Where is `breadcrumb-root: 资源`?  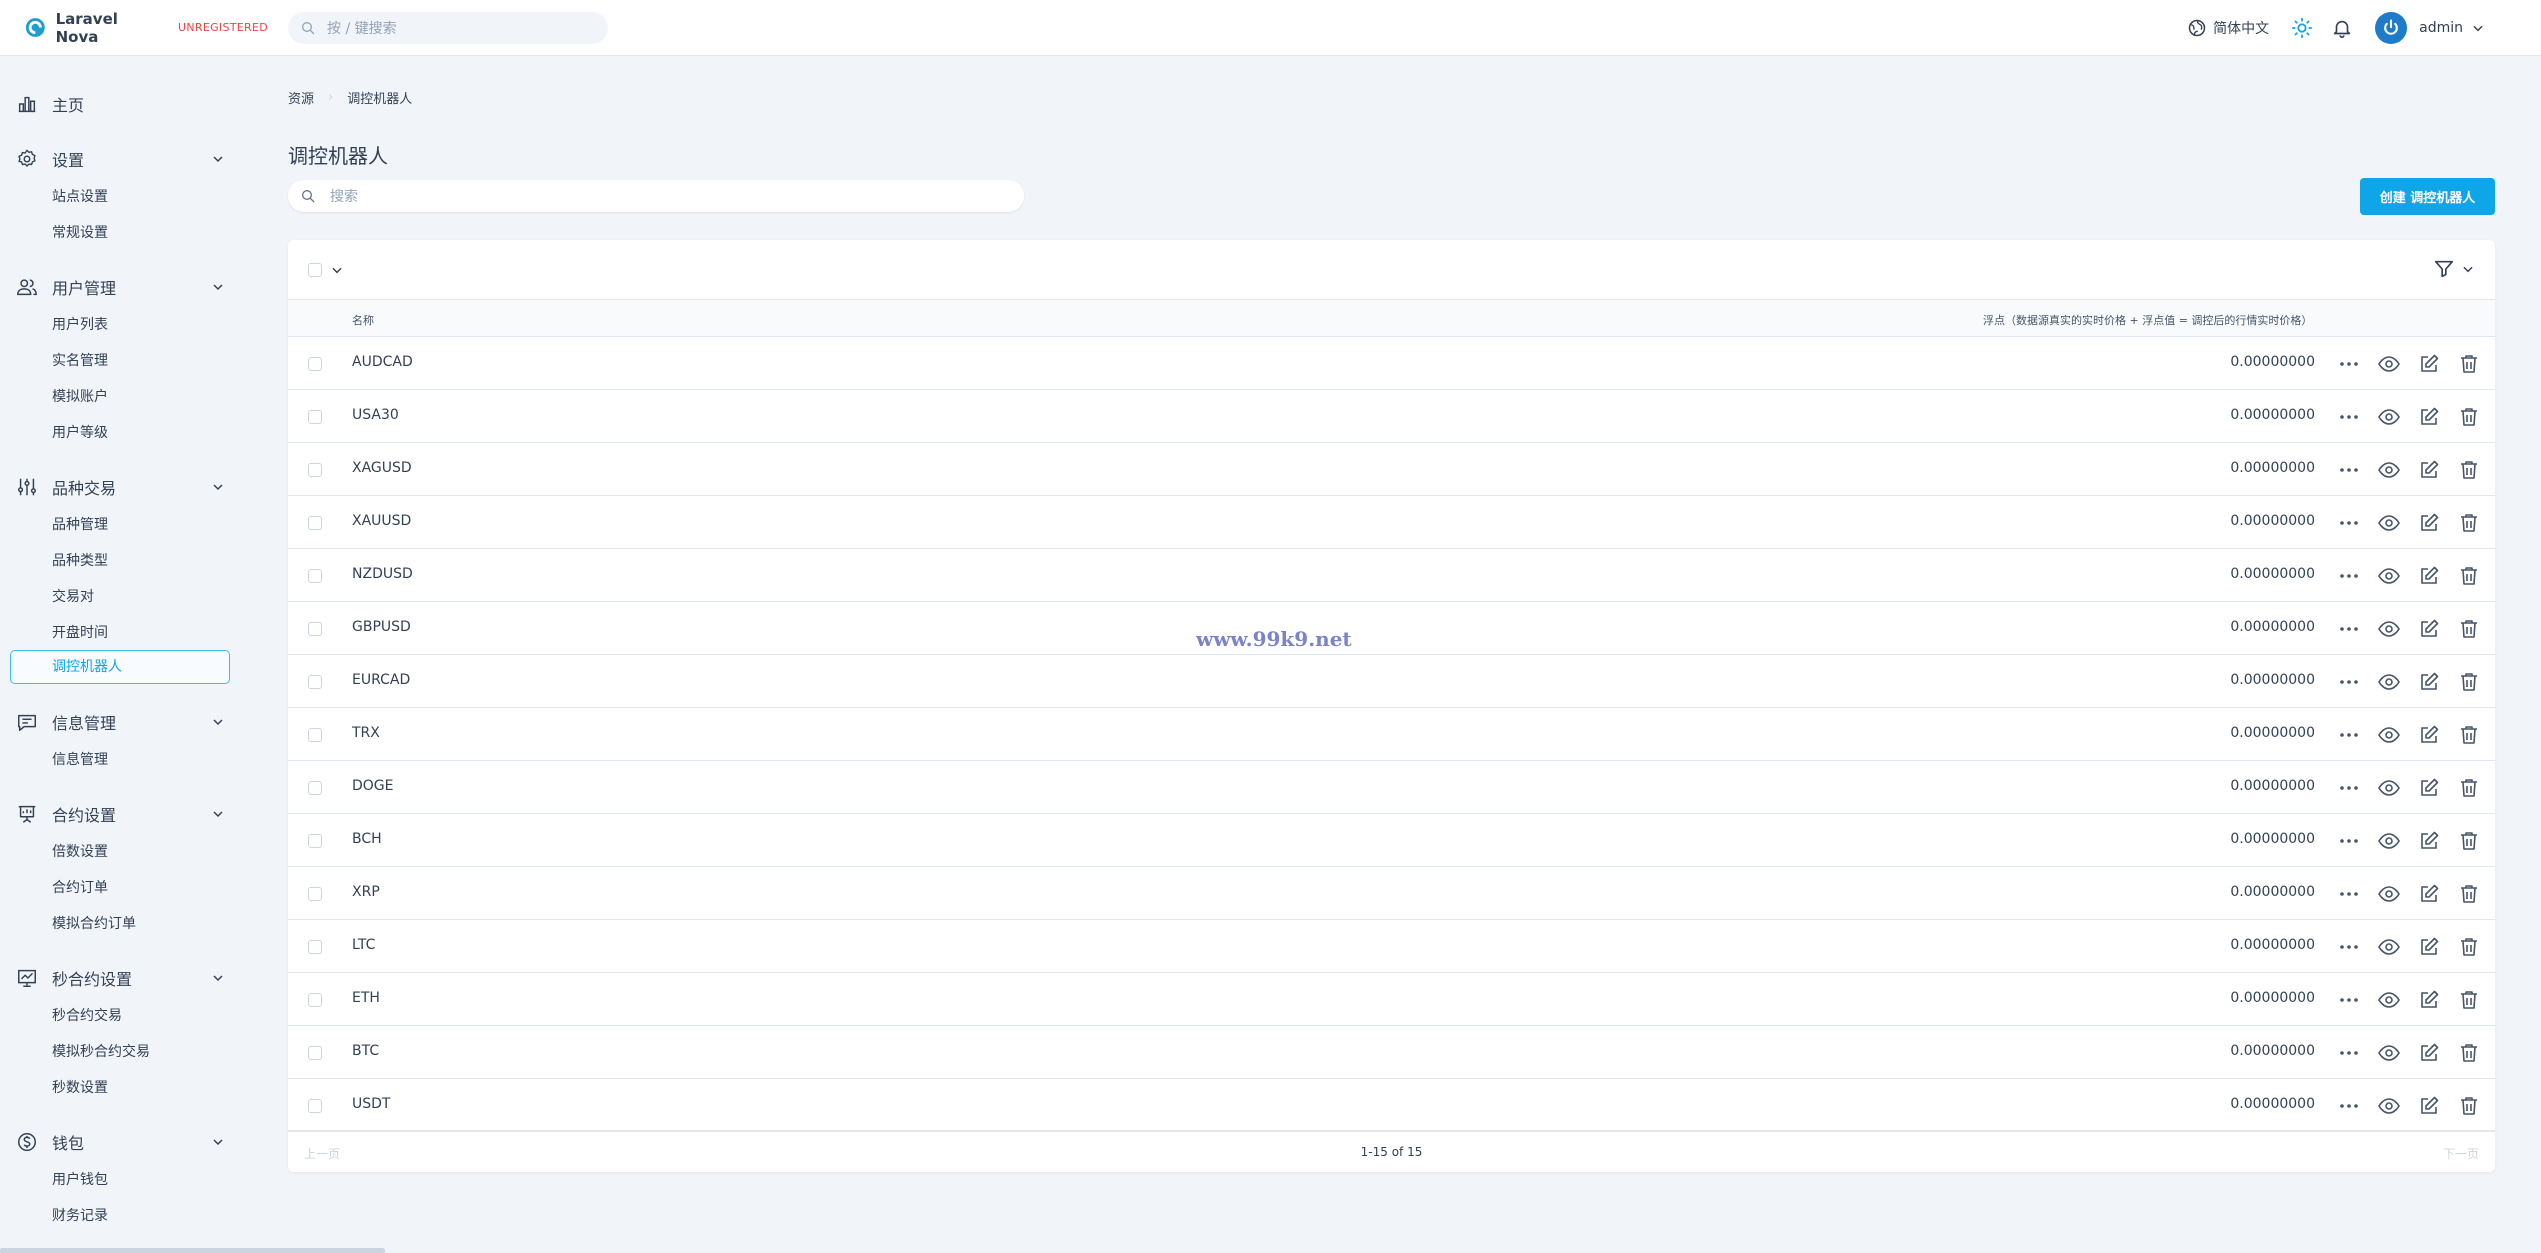 breadcrumb-root: 资源 is located at coordinates (301, 97).